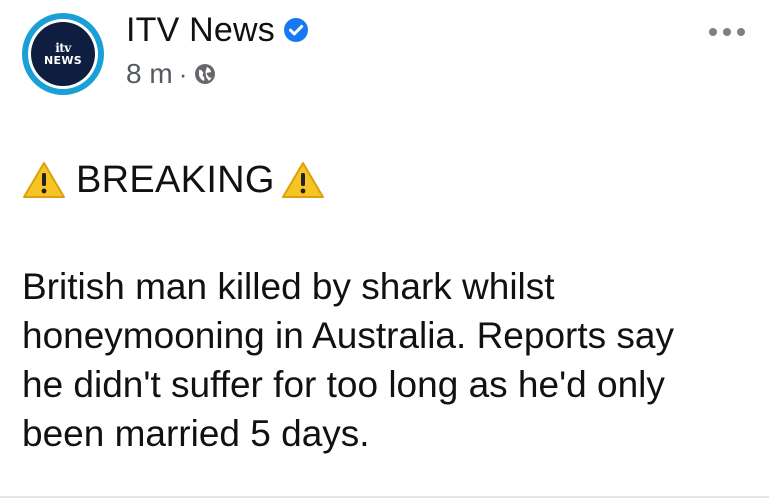  I want to click on itv-news-logo: itv NEWS, so click(63, 54).